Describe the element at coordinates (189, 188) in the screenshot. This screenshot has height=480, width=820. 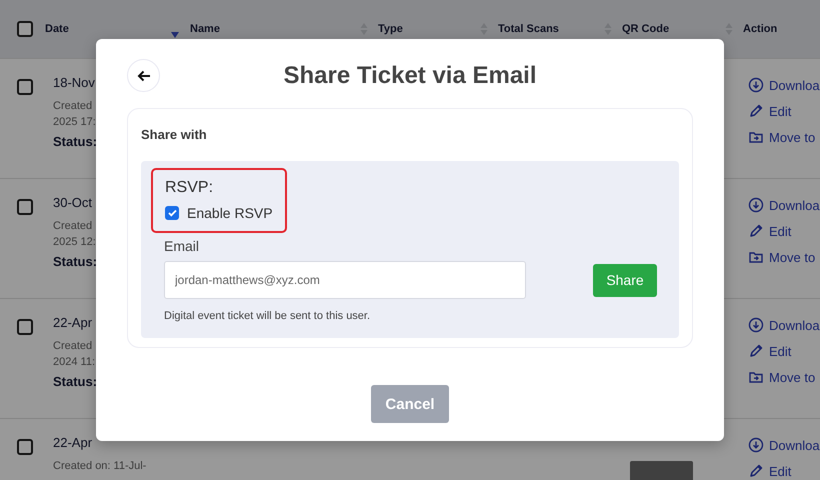
I see `rsvp-label: RSVP:` at that location.